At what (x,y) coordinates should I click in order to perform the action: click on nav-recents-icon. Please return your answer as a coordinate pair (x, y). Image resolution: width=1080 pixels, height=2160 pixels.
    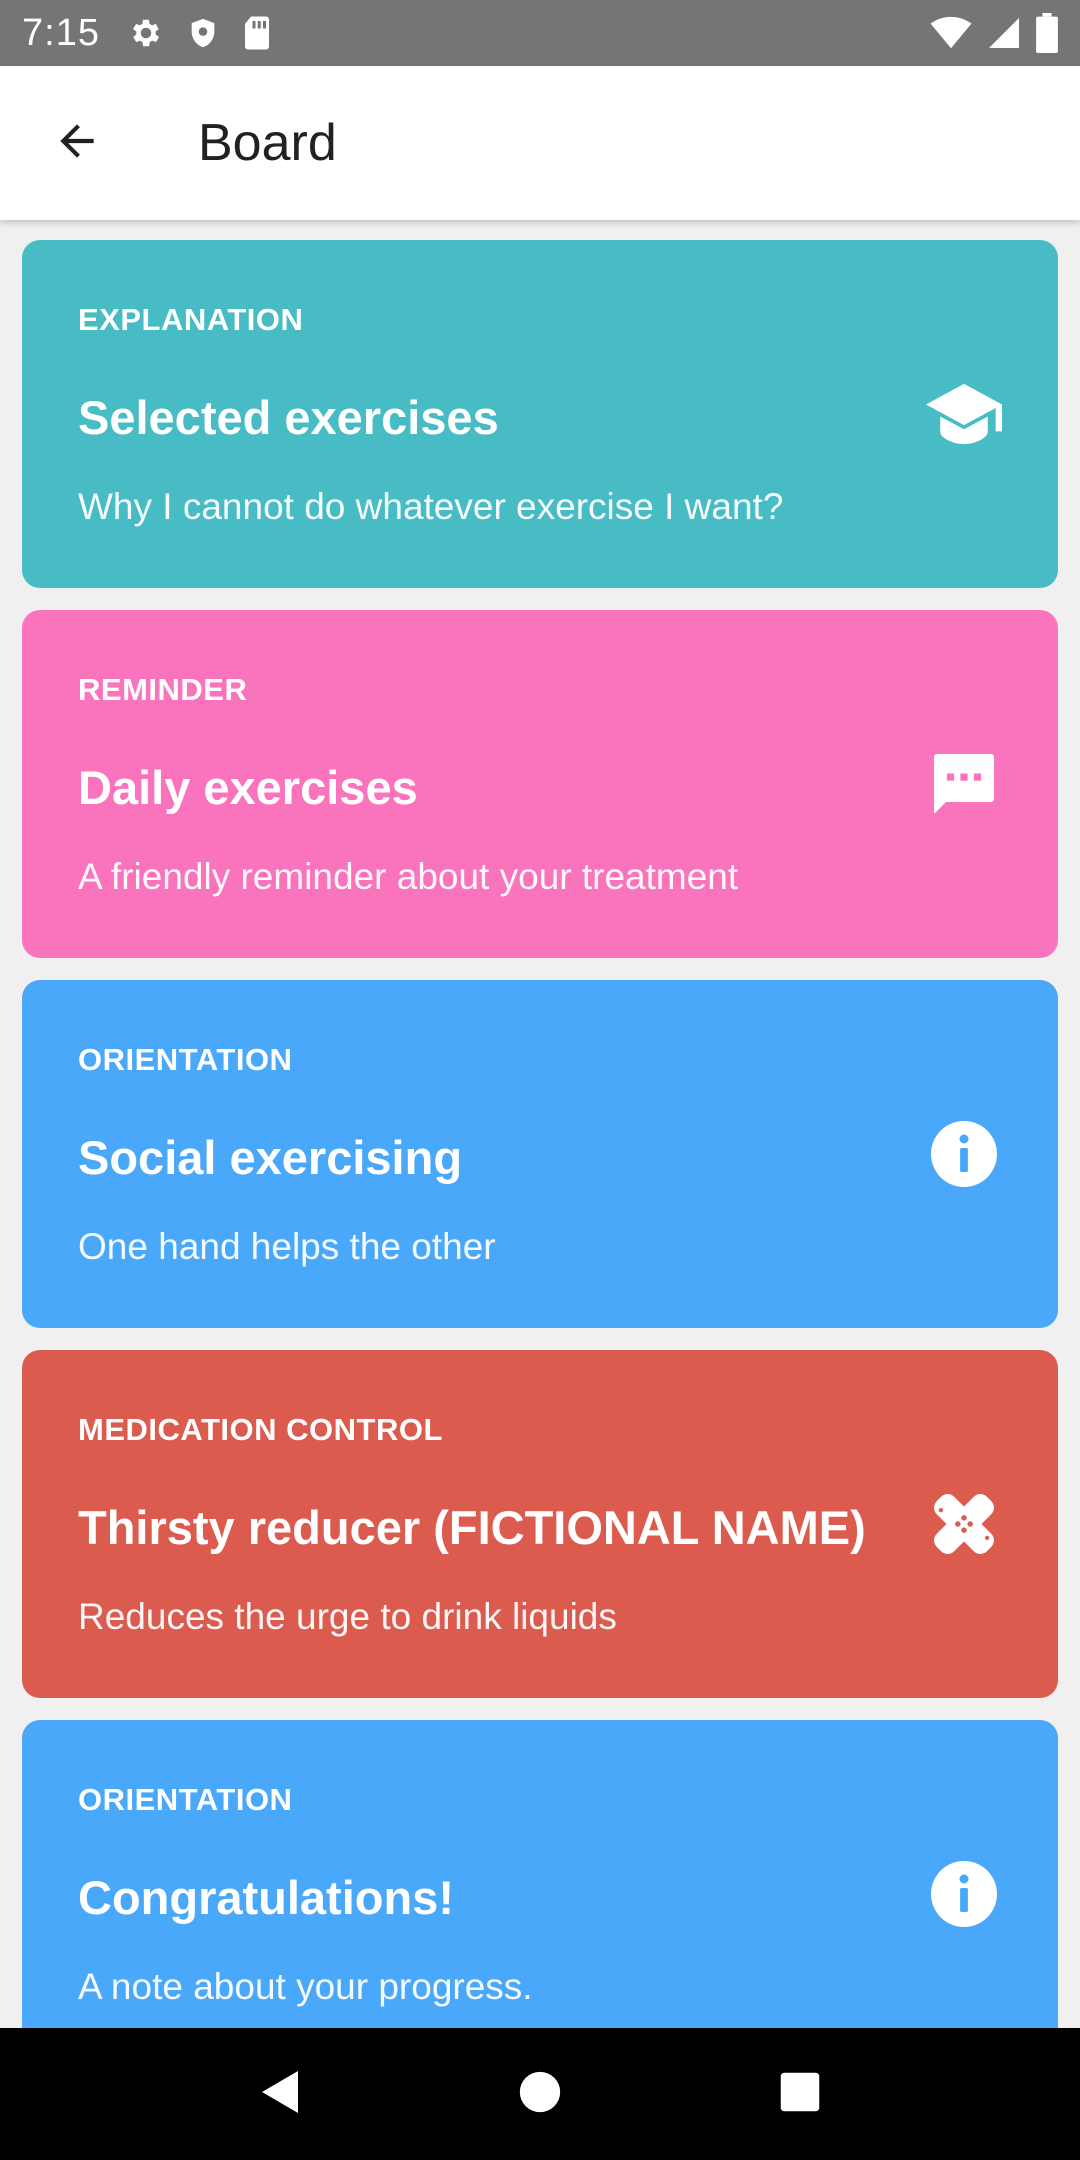
    Looking at the image, I should click on (800, 2094).